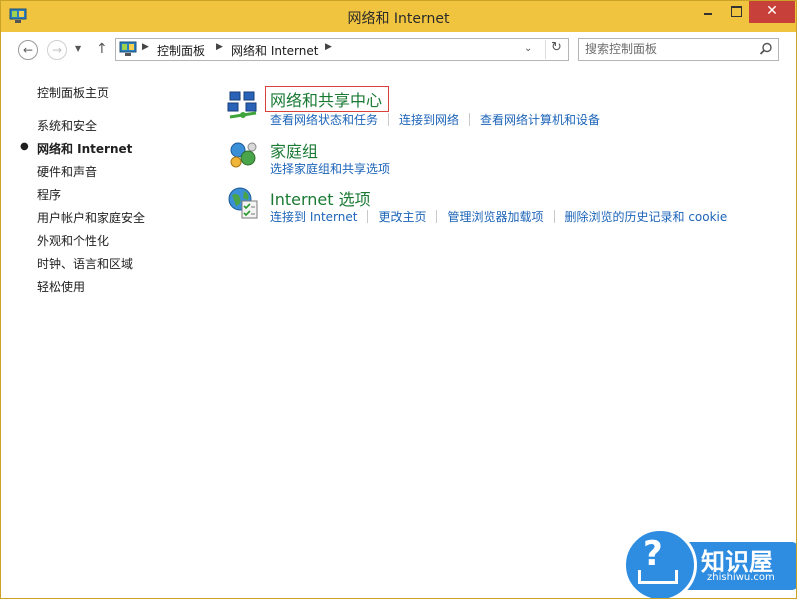 The image size is (797, 599). Describe the element at coordinates (49, 194) in the screenshot. I see `sidebar-item-programs: 程序` at that location.